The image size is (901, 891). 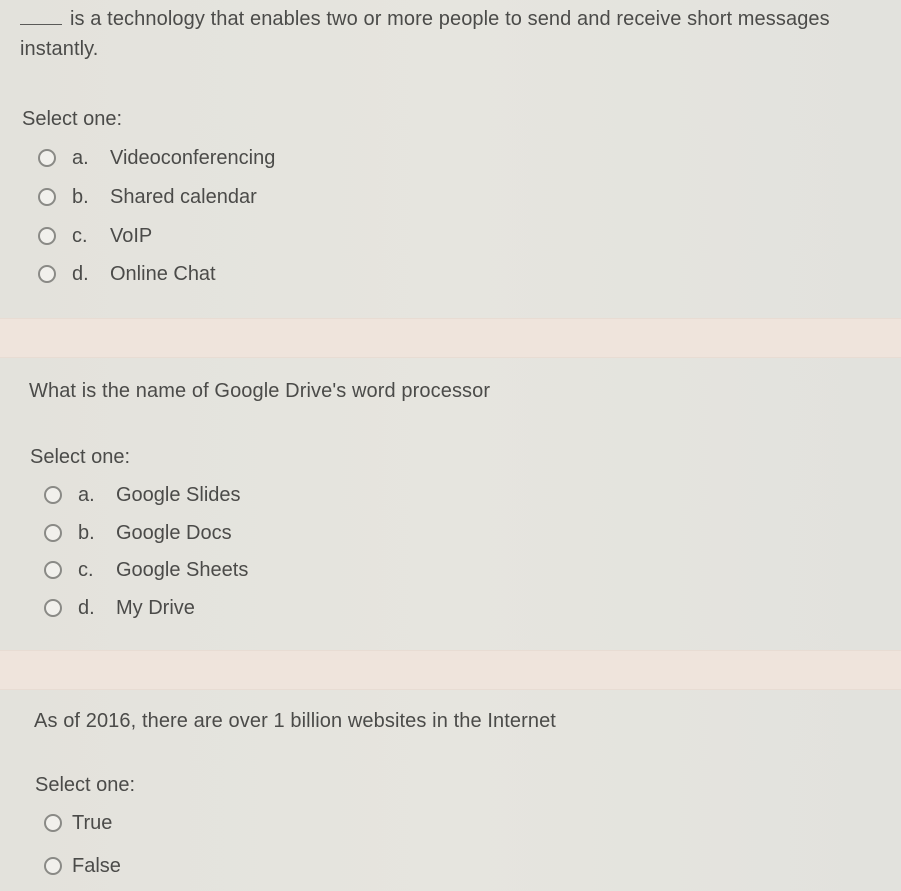 I want to click on fill-in-blank, so click(x=41, y=15).